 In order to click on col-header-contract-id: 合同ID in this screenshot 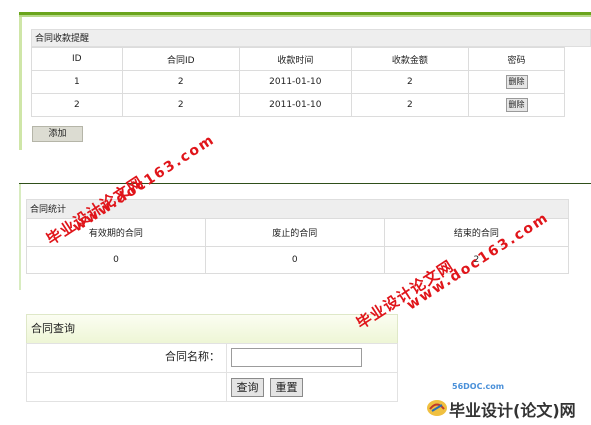, I will do `click(180, 59)`.